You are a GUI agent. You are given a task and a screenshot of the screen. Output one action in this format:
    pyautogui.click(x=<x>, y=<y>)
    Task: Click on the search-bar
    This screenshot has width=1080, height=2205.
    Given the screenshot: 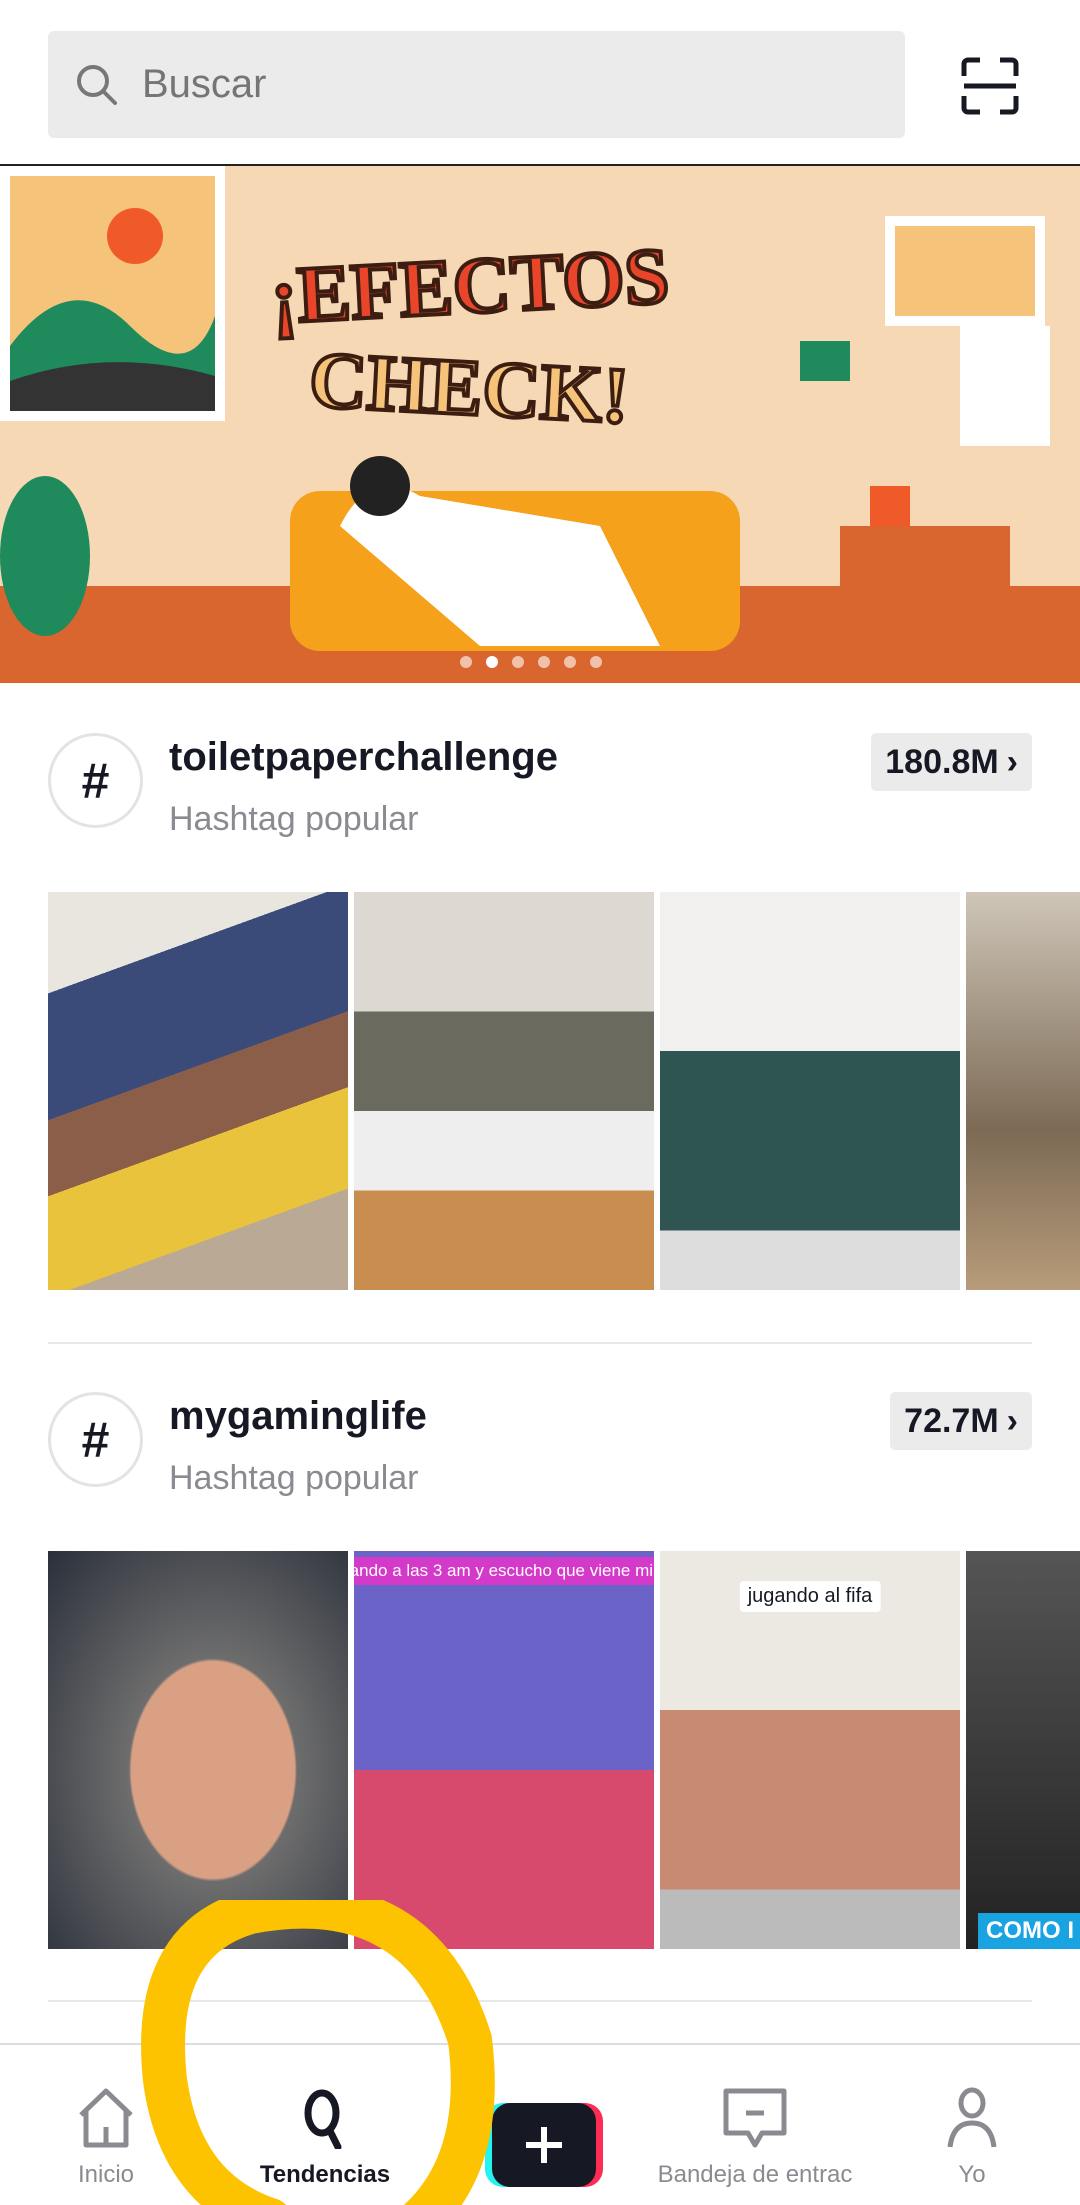 What is the action you would take?
    pyautogui.click(x=476, y=84)
    